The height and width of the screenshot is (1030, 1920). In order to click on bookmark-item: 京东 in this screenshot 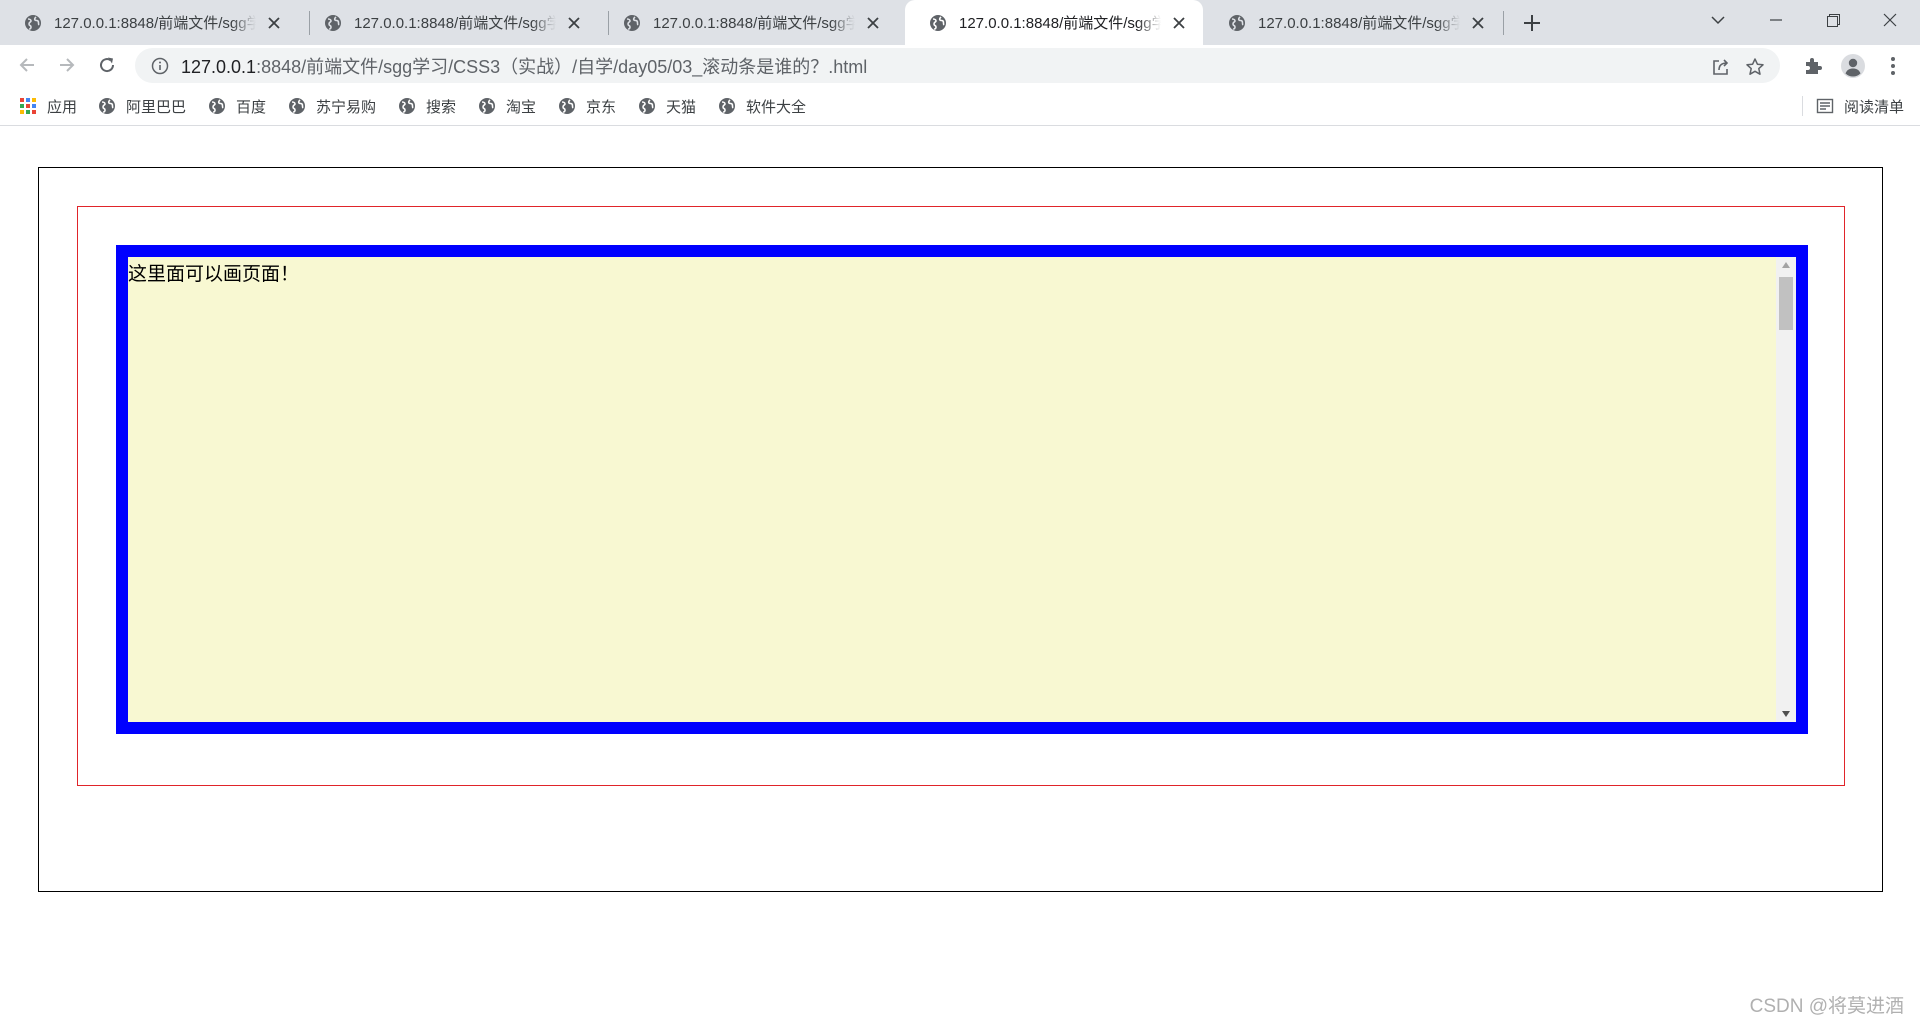, I will do `click(587, 106)`.